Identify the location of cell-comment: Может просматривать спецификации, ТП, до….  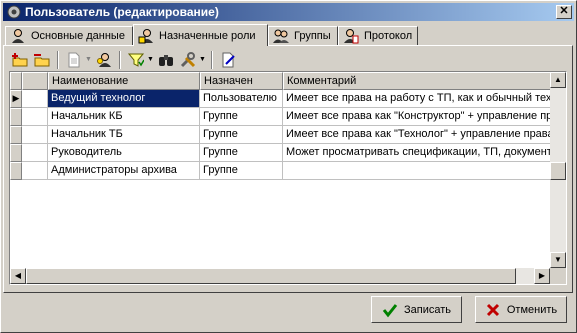
(417, 153).